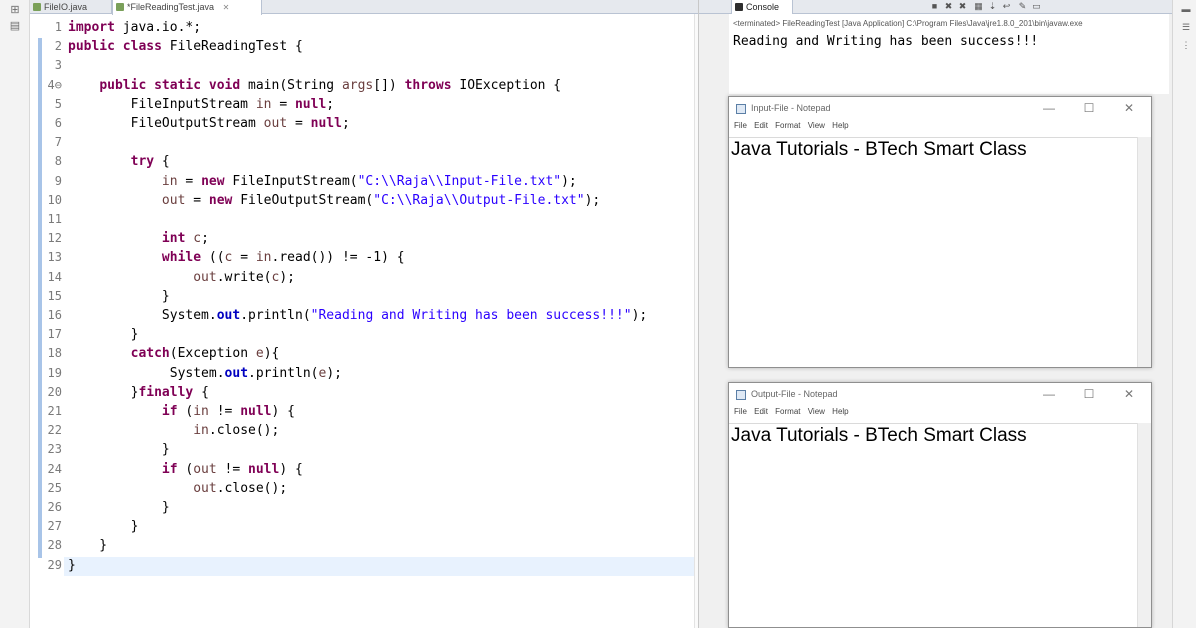 The width and height of the screenshot is (1196, 628). Describe the element at coordinates (1006, 6) in the screenshot. I see `word-wrap-icon: ↩` at that location.